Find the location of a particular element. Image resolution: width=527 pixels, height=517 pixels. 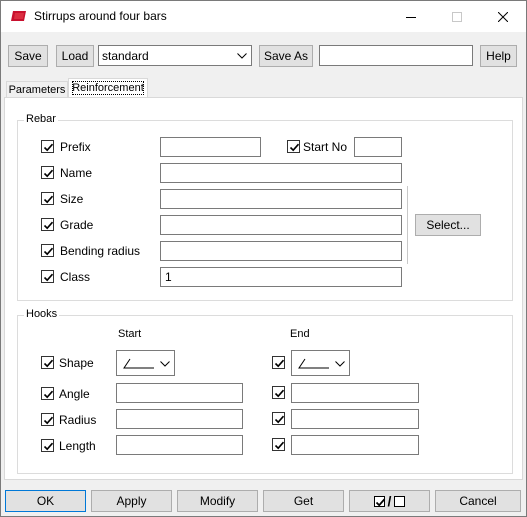

bending-radius-label: Bending radius is located at coordinates (100, 251).